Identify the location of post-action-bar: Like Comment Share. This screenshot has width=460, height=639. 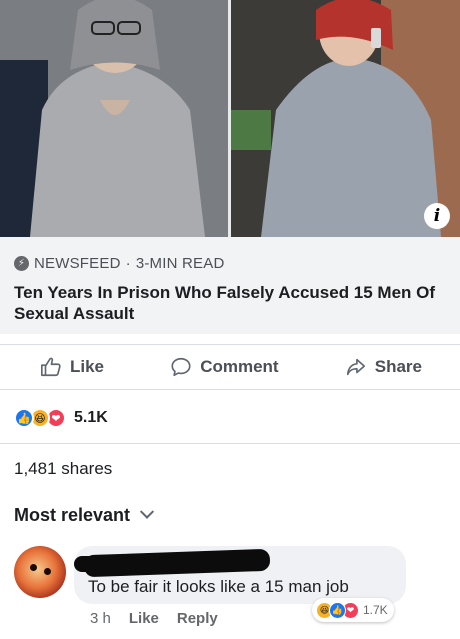
(230, 367).